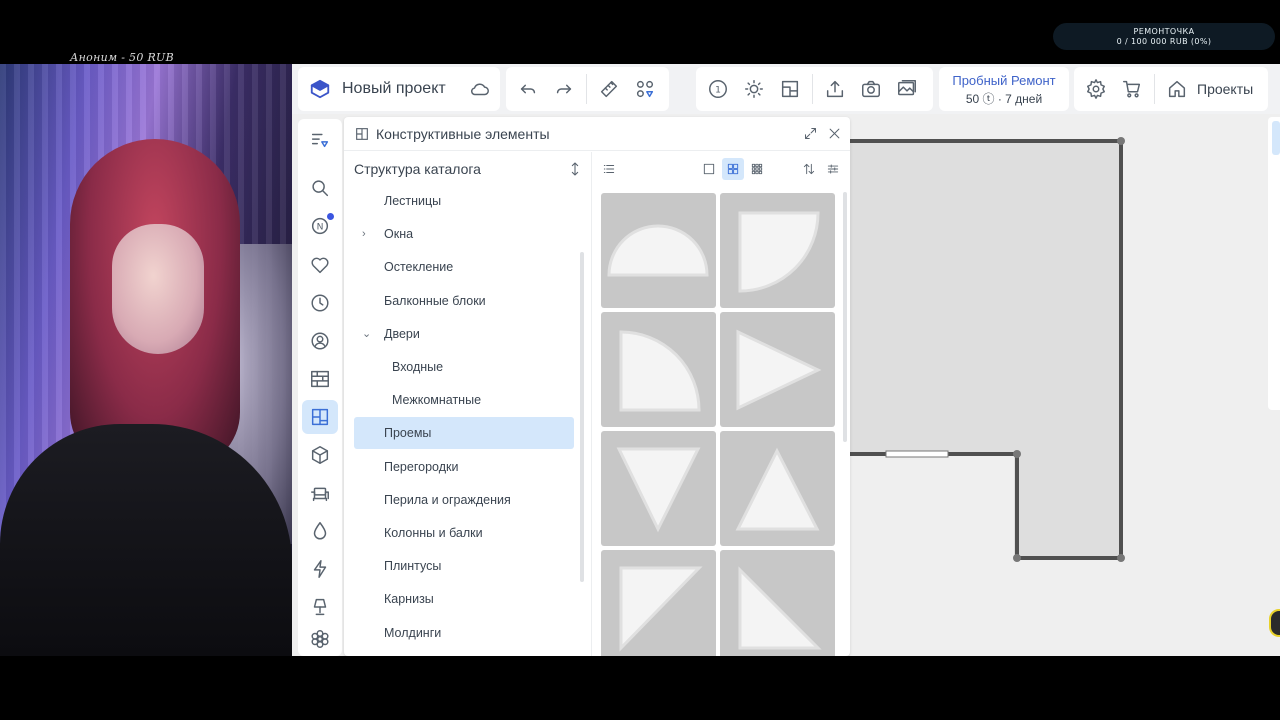 The image size is (1280, 720). I want to click on tree-item-label: Плинтусы, so click(413, 566).